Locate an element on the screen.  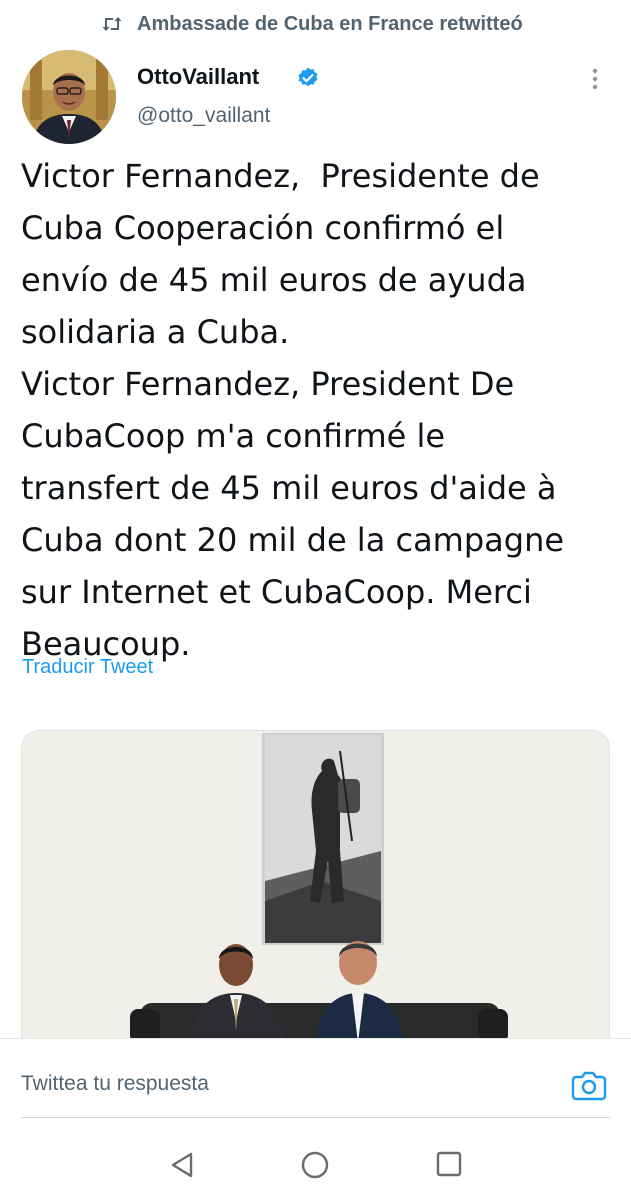
author-handle: @otto_vaillant is located at coordinates (203, 116).